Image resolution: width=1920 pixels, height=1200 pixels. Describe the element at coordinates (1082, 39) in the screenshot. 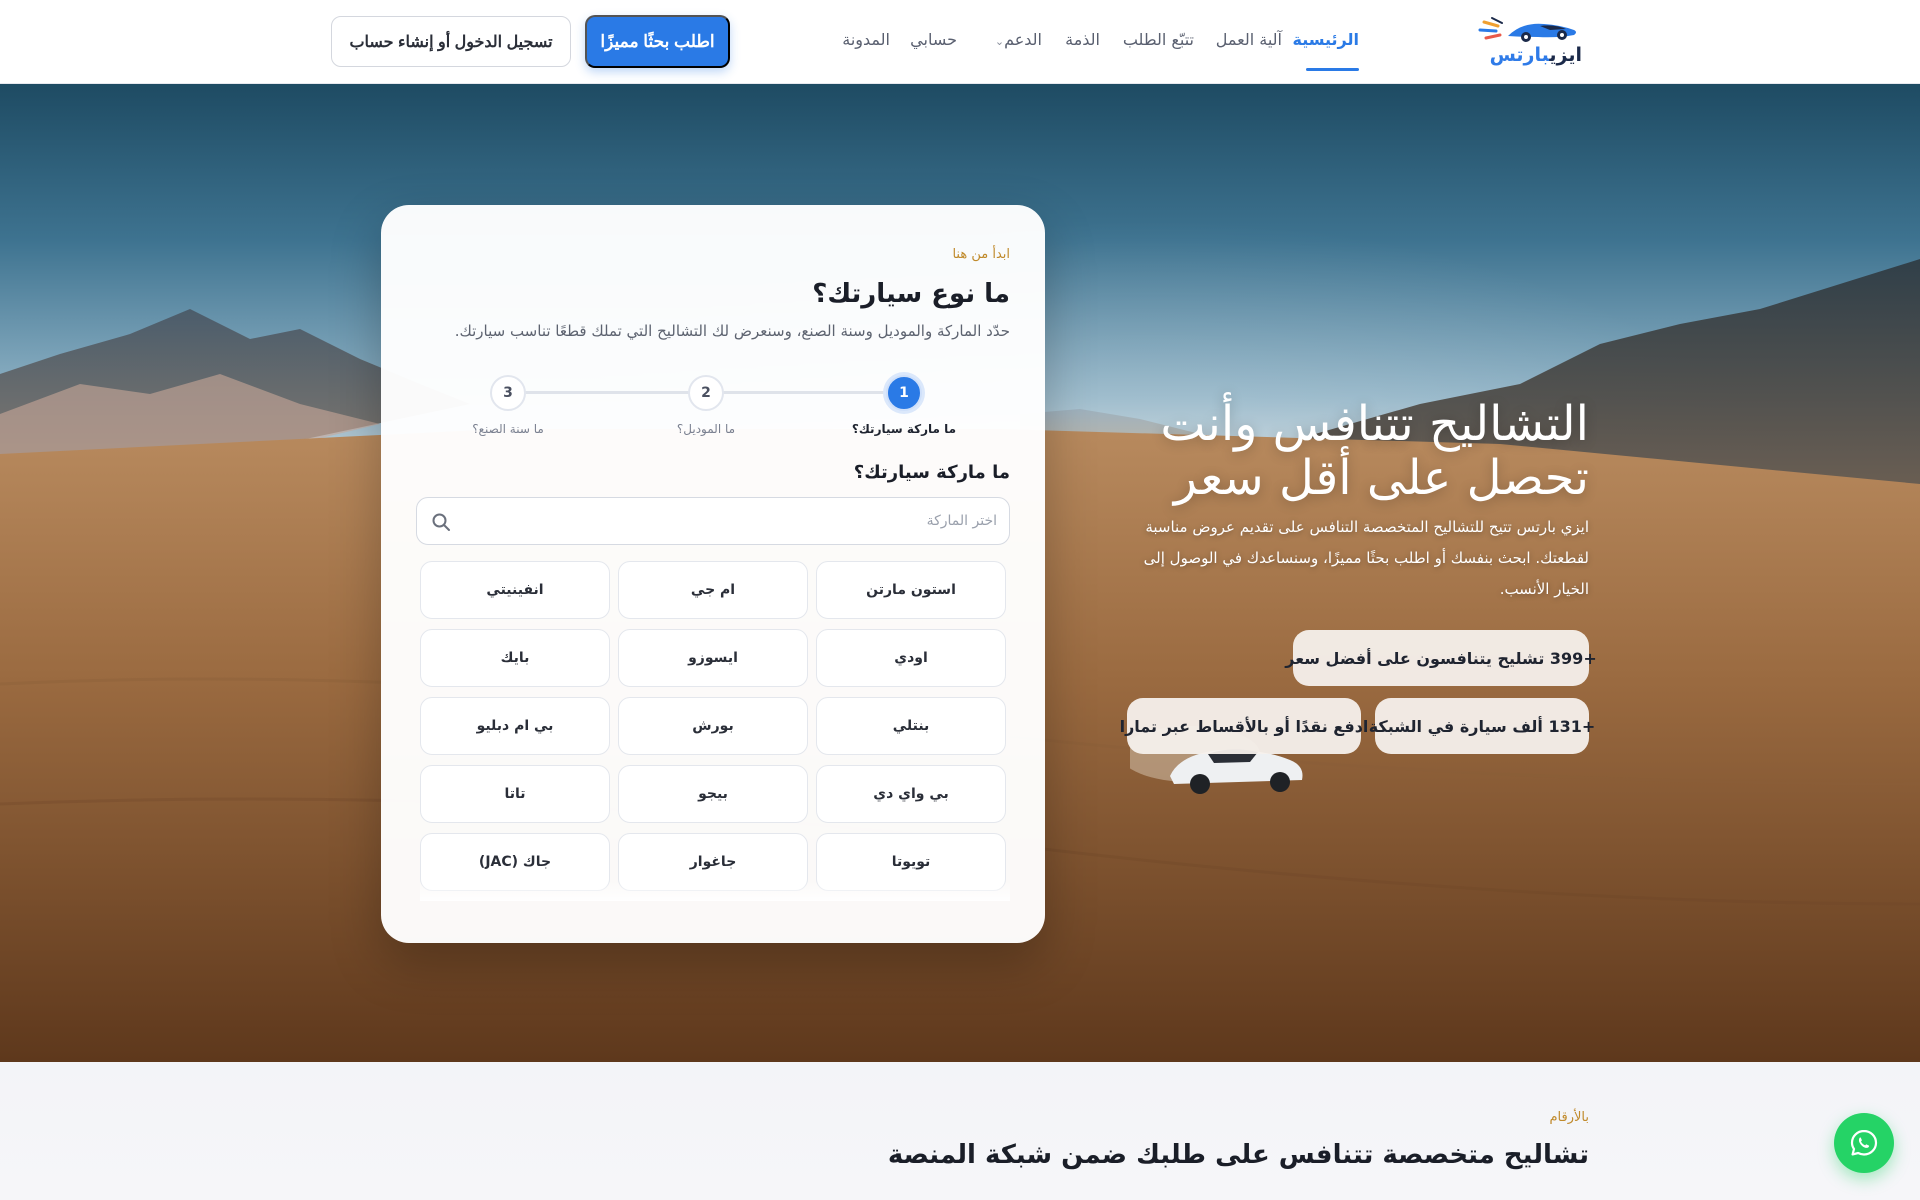

I see `nav-trust: الذمة` at that location.